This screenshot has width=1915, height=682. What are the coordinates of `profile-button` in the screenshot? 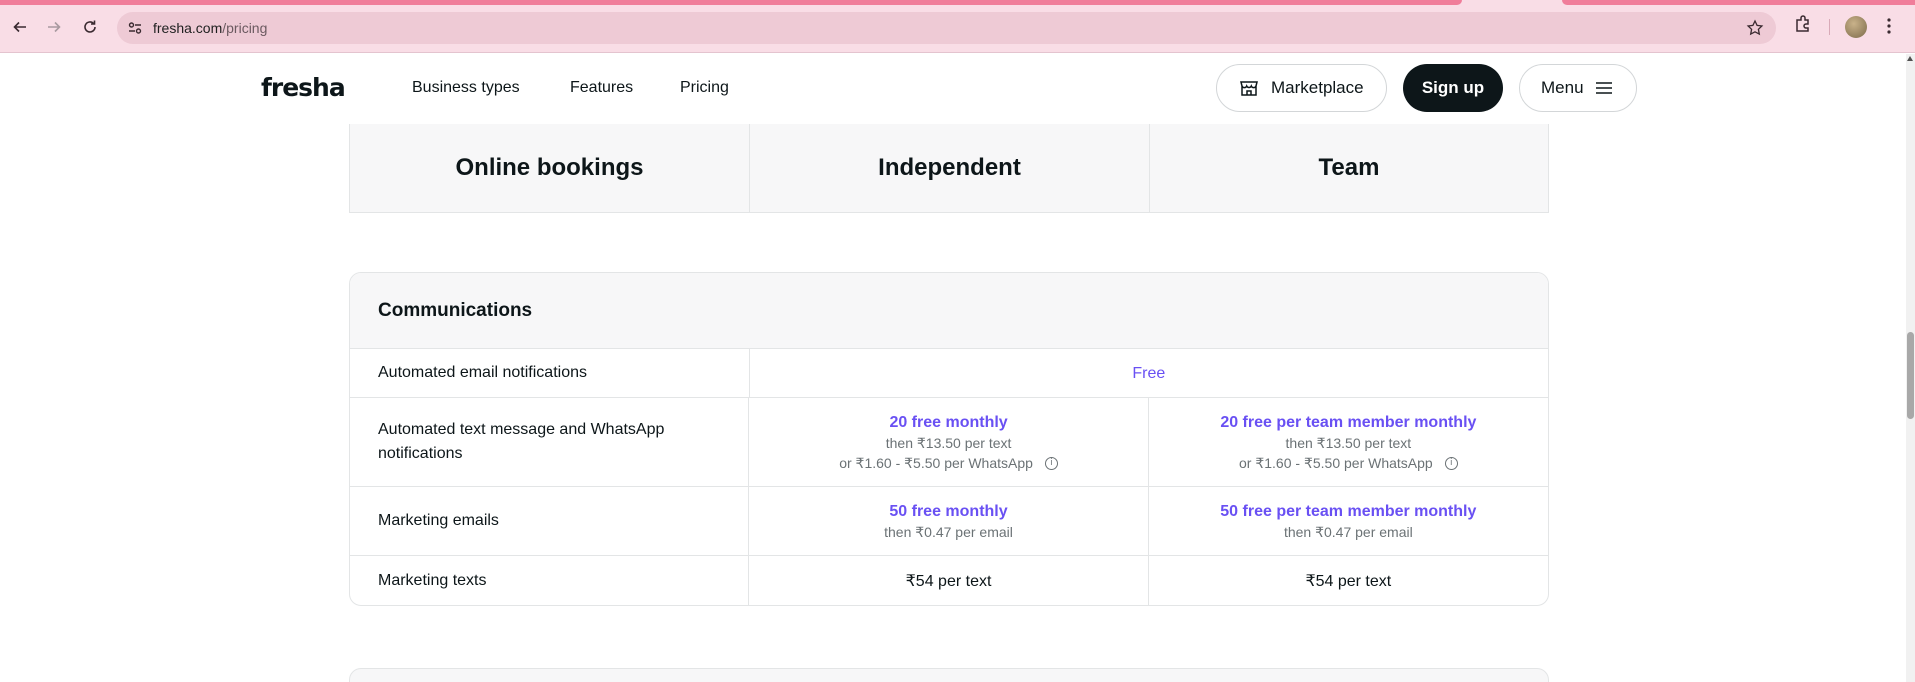 It's located at (1856, 27).